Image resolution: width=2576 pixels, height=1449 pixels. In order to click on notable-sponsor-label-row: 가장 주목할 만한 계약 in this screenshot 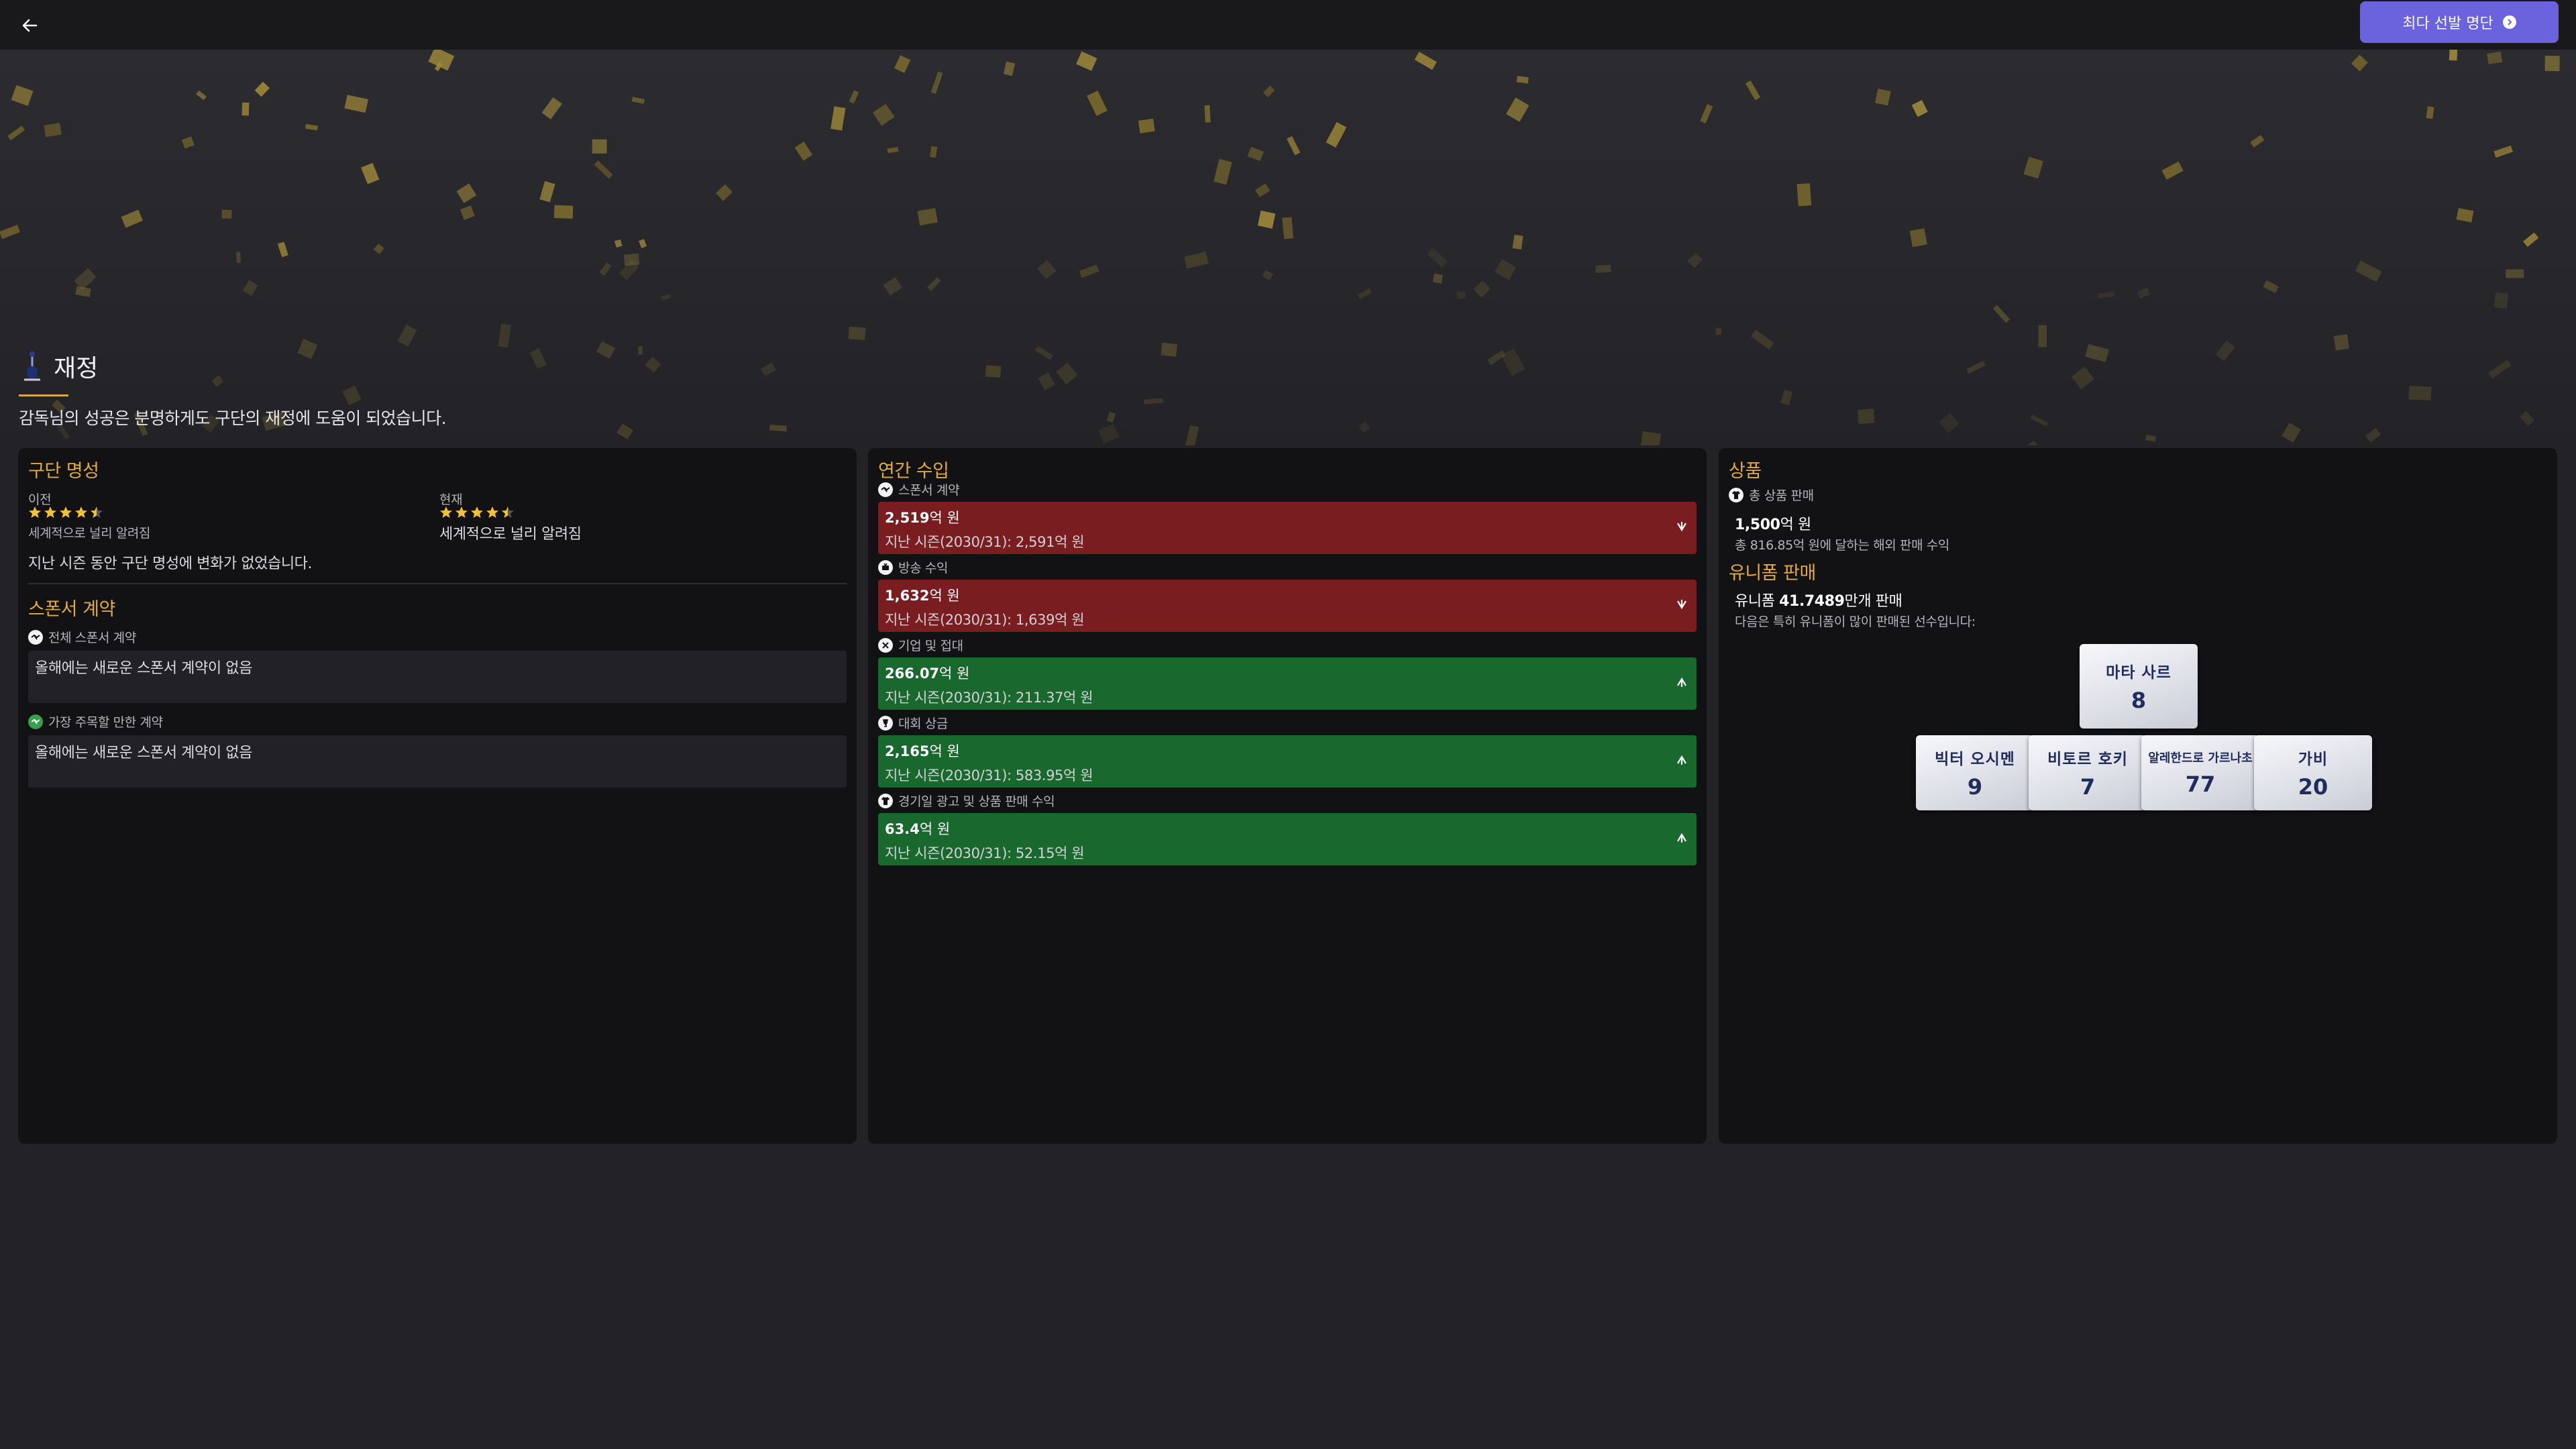, I will do `click(95, 721)`.